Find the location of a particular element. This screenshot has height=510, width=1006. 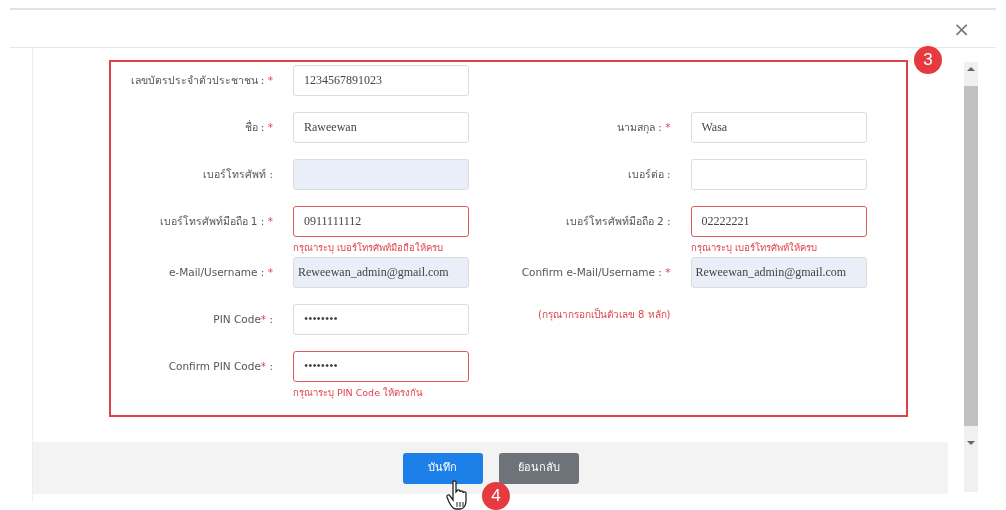

step-marker: 4 is located at coordinates (496, 496).